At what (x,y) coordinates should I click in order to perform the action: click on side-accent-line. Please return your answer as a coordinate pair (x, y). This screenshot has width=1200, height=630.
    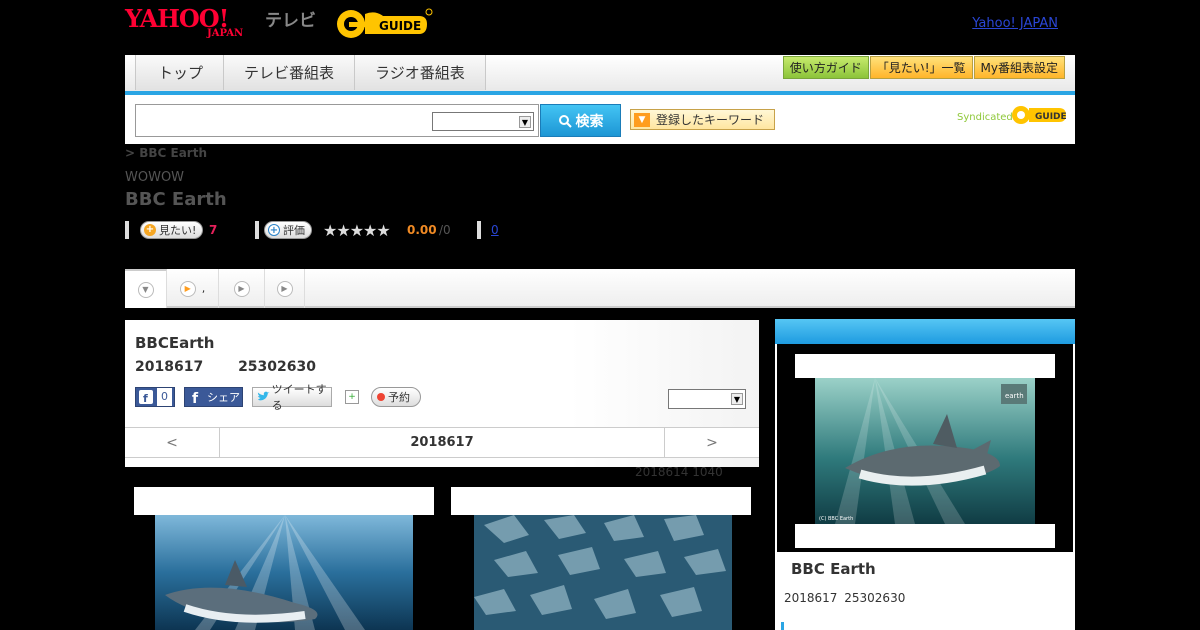
    Looking at the image, I should click on (782, 626).